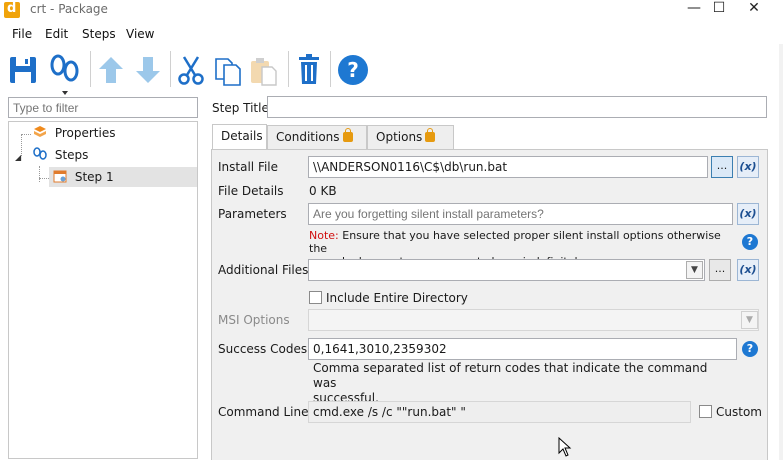  Describe the element at coordinates (71, 155) in the screenshot. I see `tree-item-label: Steps` at that location.